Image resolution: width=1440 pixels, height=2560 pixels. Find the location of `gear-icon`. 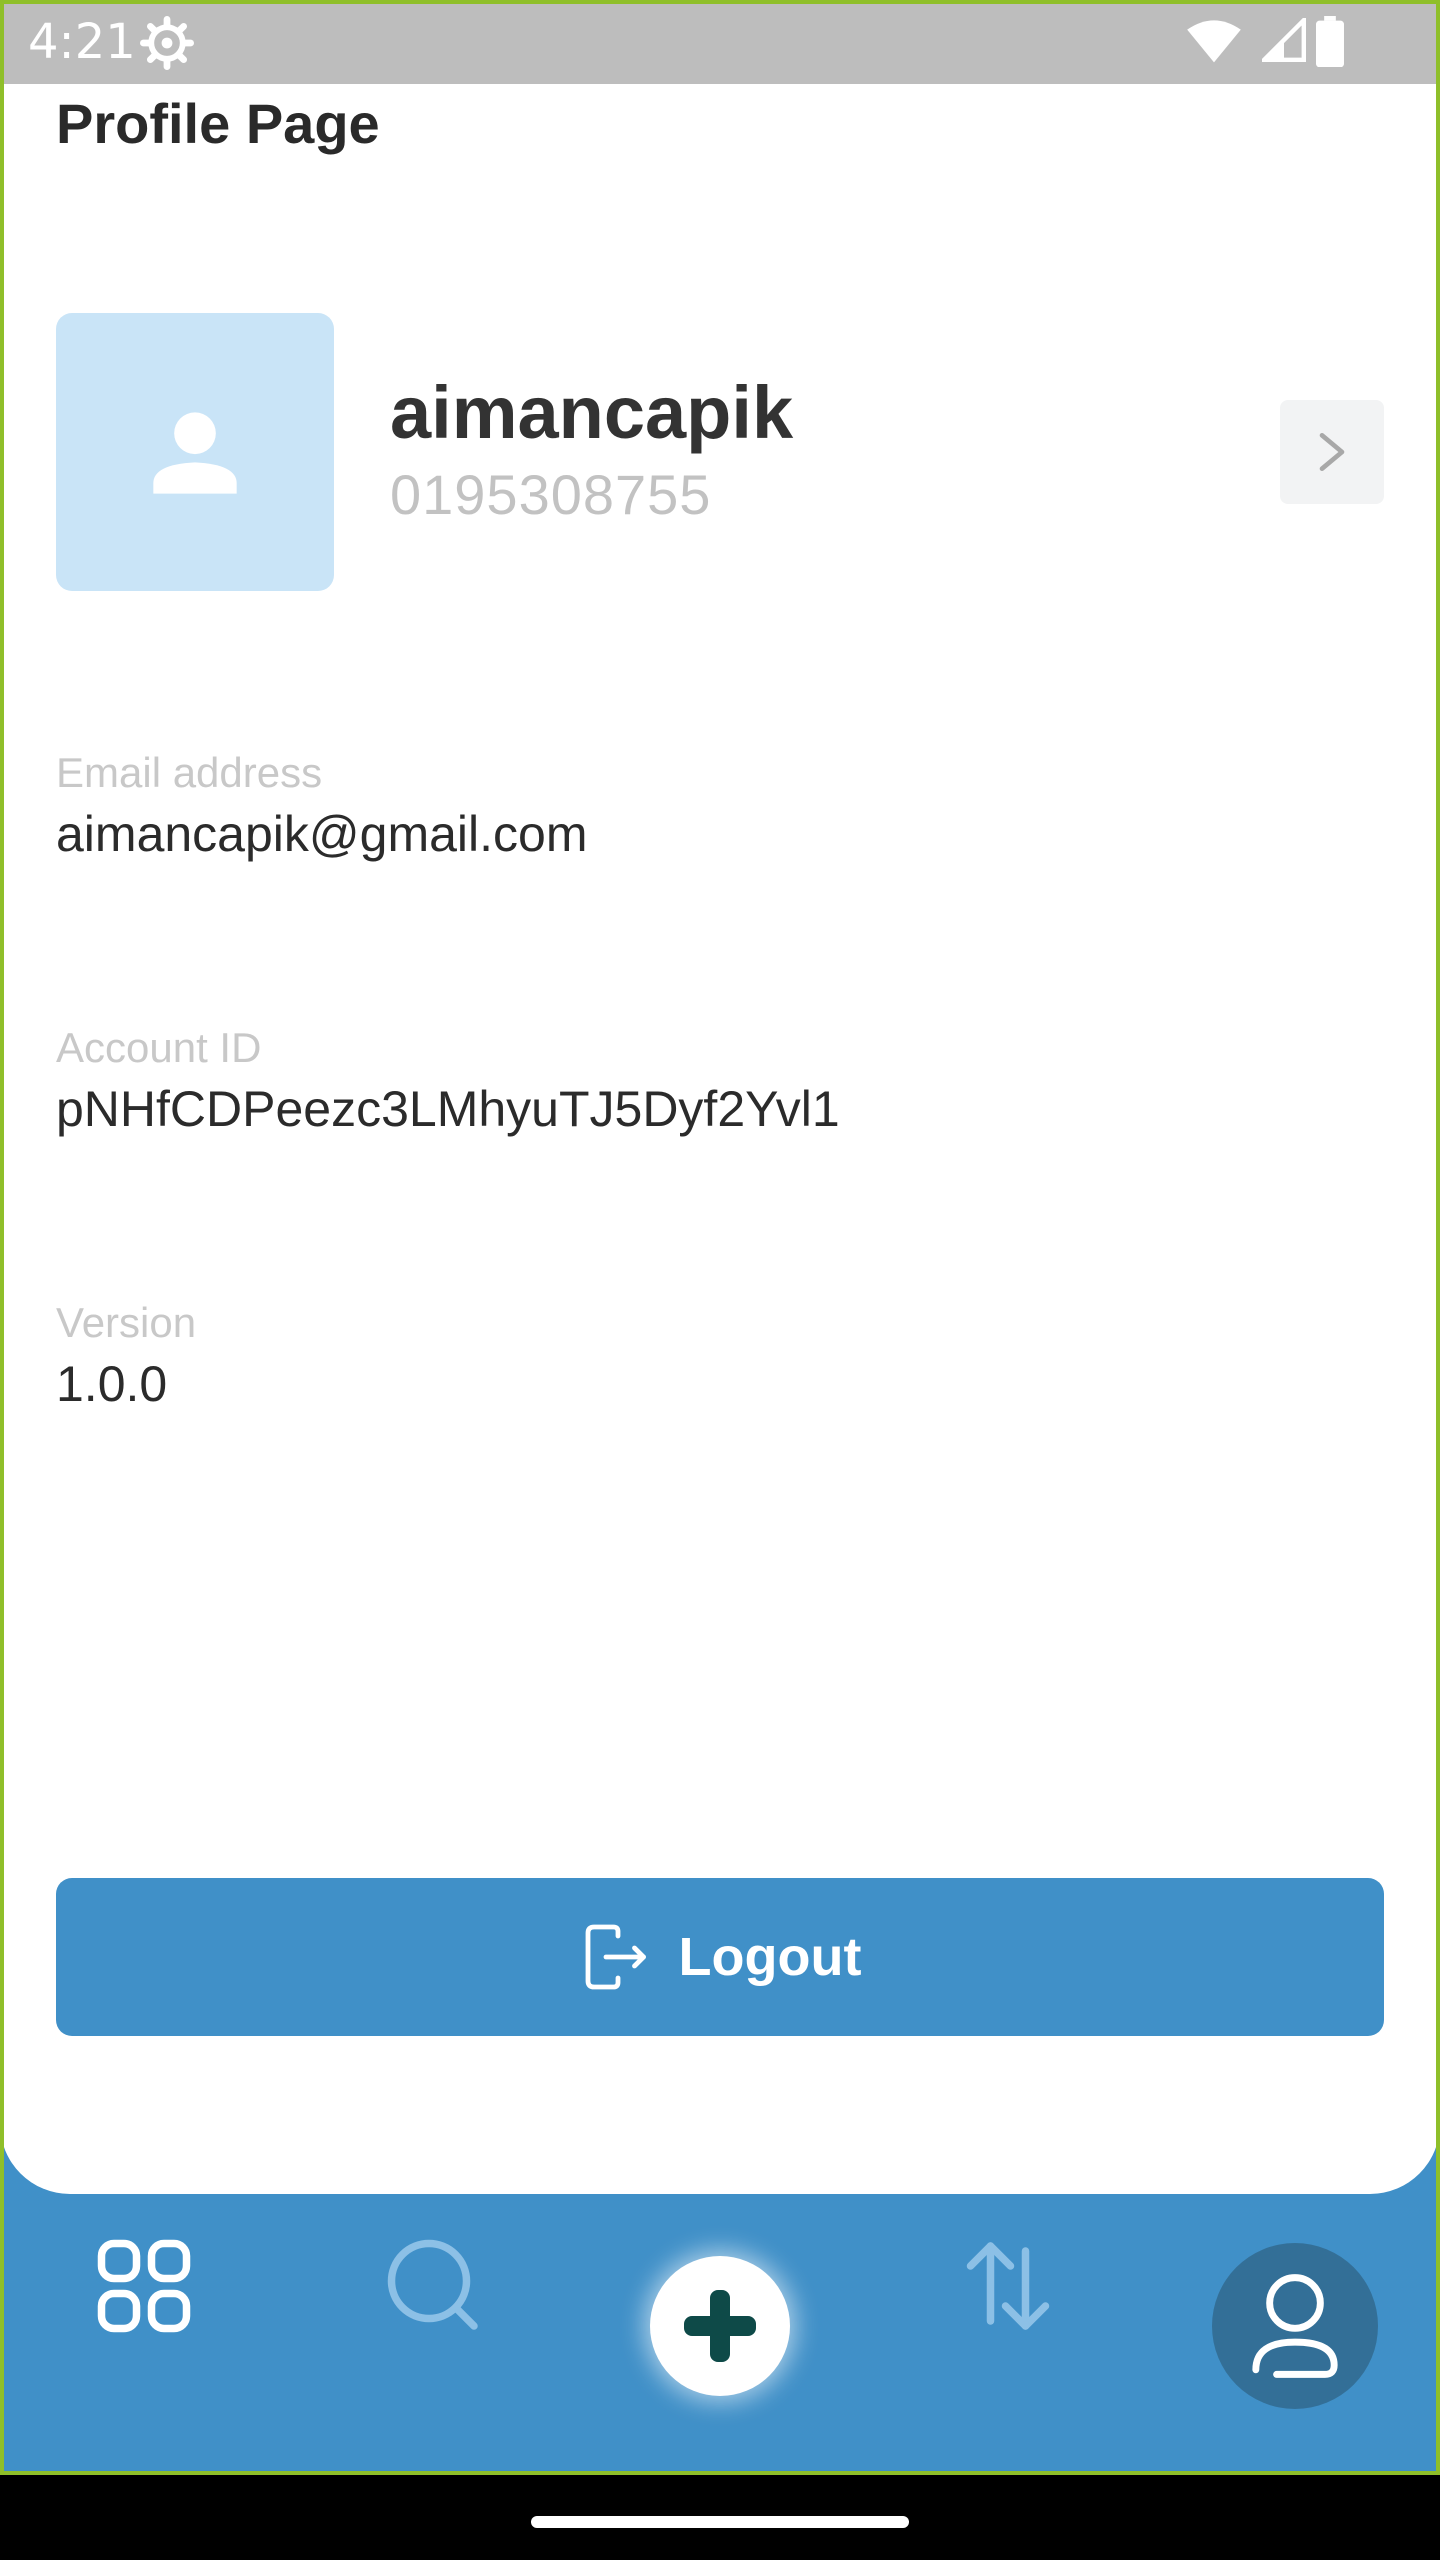

gear-icon is located at coordinates (167, 43).